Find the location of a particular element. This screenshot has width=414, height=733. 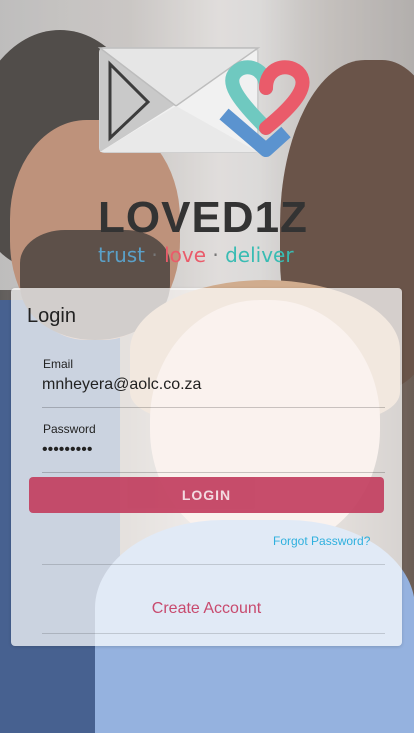

tagline-trust: trust is located at coordinates (122, 255).